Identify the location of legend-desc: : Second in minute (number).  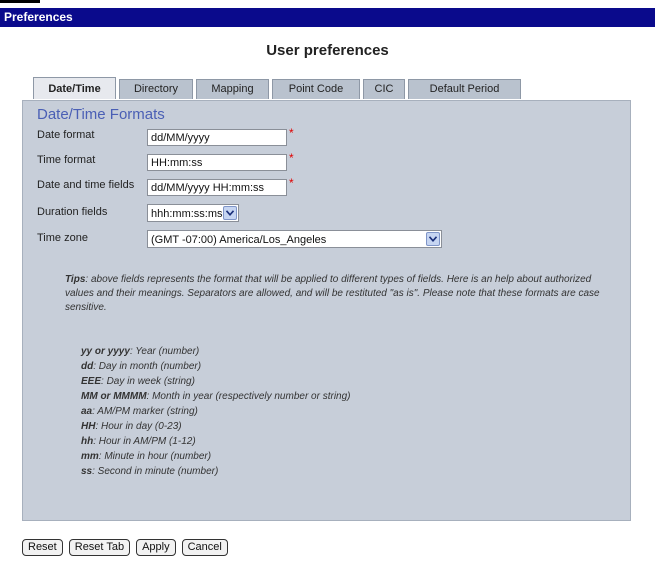
(155, 471).